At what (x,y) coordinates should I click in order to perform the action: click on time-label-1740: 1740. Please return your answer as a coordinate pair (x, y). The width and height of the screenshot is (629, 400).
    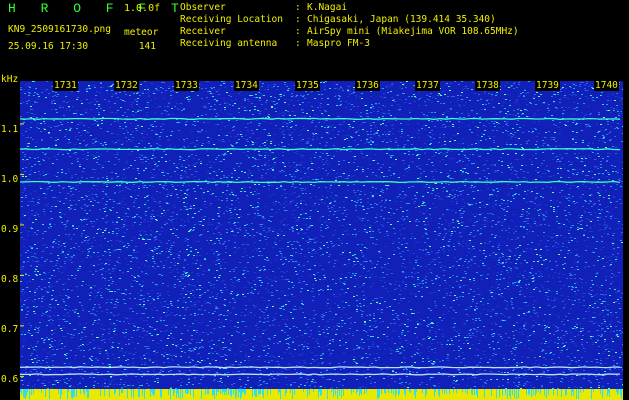
    Looking at the image, I should click on (606, 85).